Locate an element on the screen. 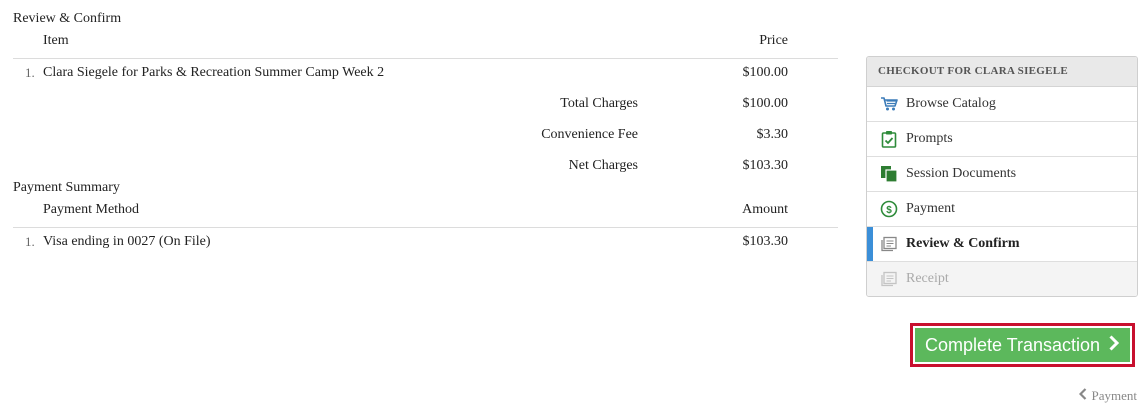 This screenshot has width=1143, height=411. payment-summary-title: Payment Summary is located at coordinates (66, 187).